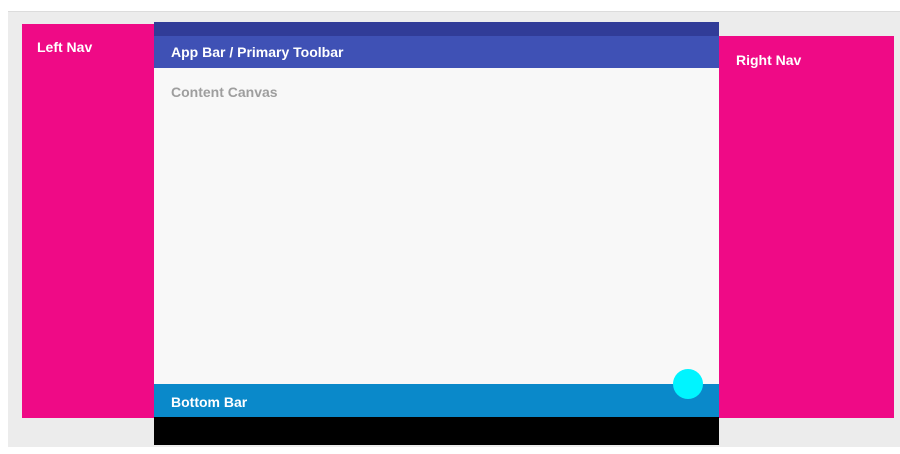 The image size is (900, 454). What do you see at coordinates (769, 60) in the screenshot?
I see `right-nav-label: Right Nav` at bounding box center [769, 60].